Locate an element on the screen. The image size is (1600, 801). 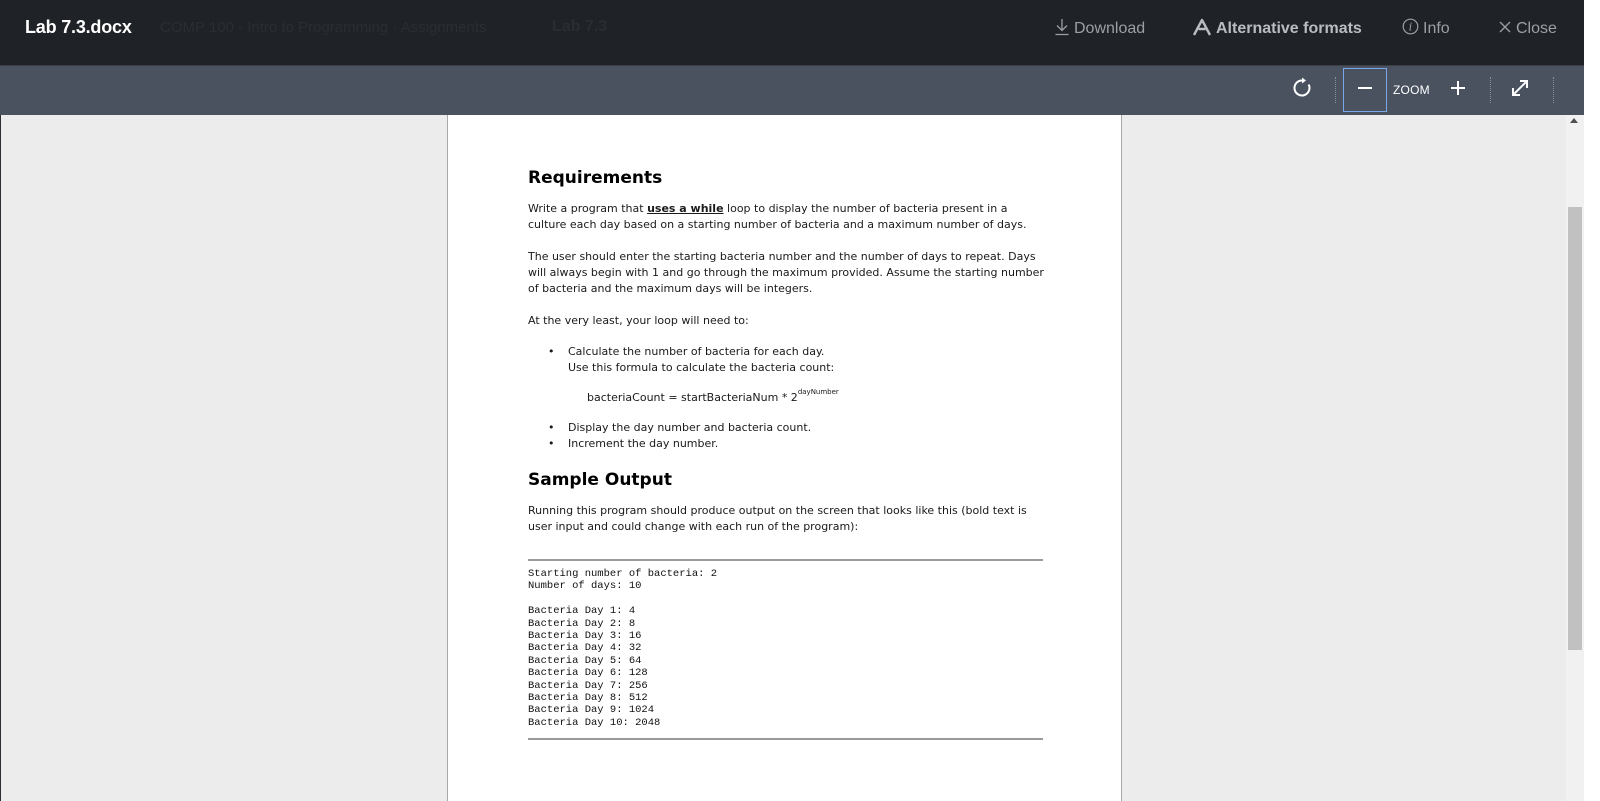
svg-text: i is located at coordinates (1411, 27).